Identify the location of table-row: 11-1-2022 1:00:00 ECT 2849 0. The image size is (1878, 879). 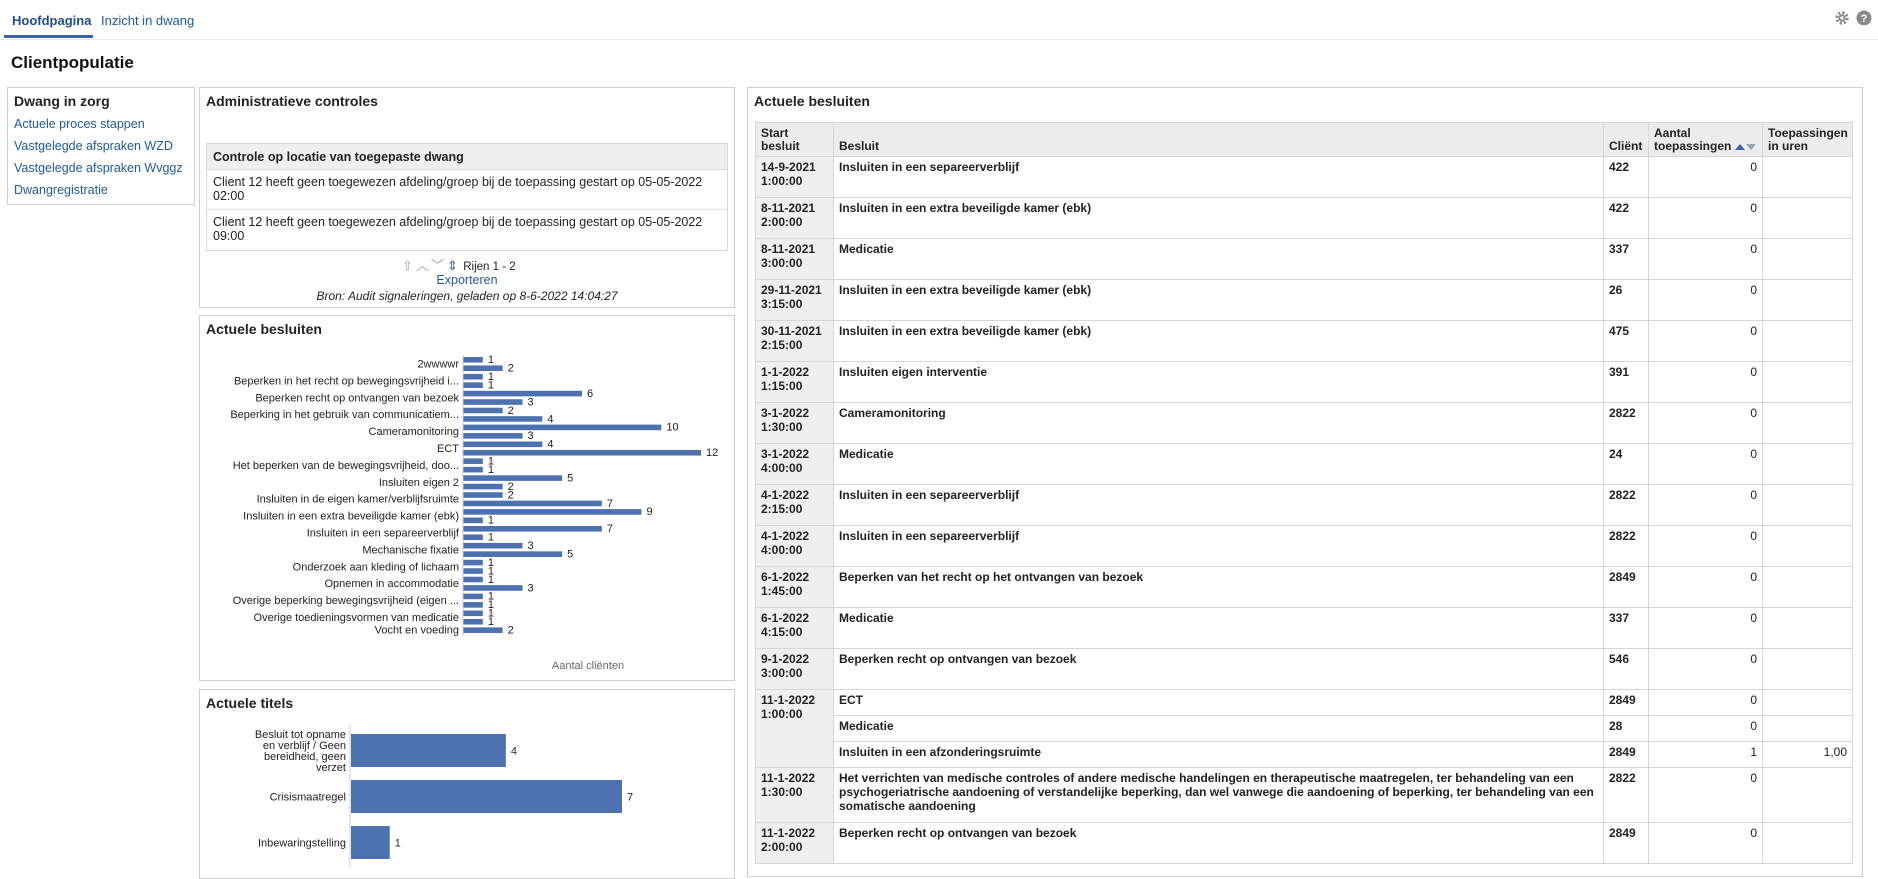
(1304, 728).